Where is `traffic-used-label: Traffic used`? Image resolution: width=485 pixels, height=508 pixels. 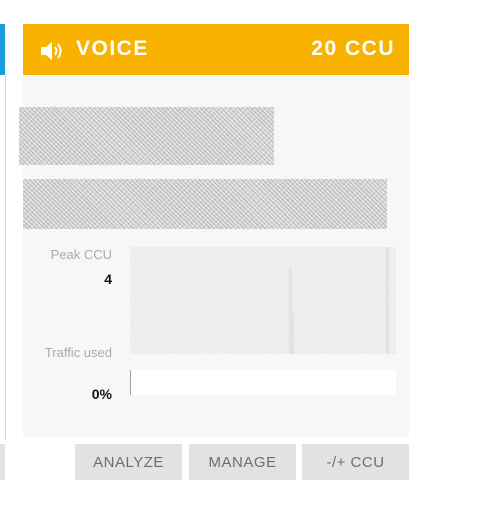
traffic-used-label: Traffic used is located at coordinates (78, 352).